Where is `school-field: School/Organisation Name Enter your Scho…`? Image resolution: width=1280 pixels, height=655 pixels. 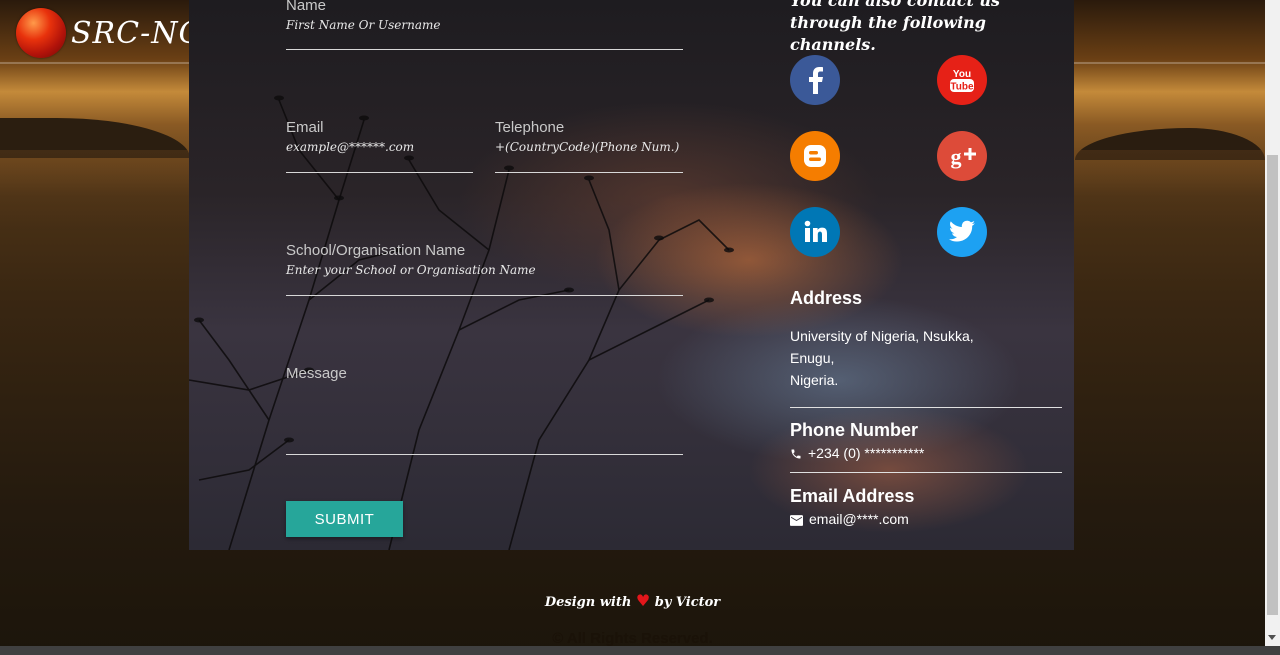 school-field: School/Organisation Name Enter your Scho… is located at coordinates (484, 269).